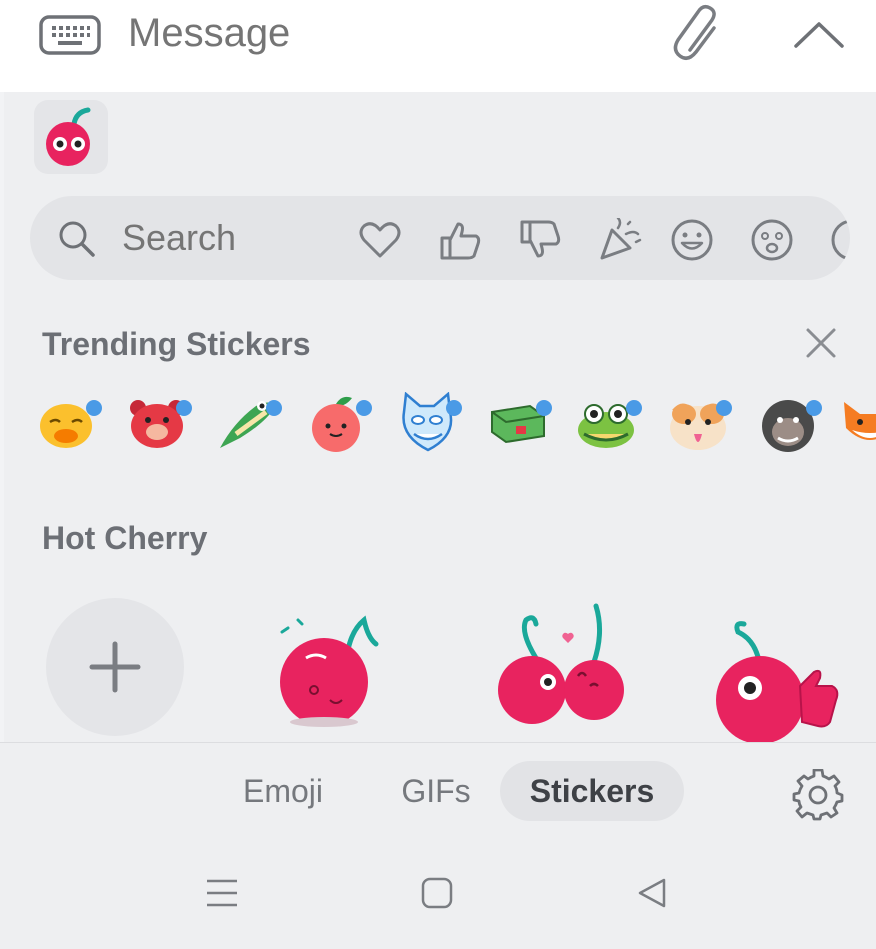 The image size is (876, 949). What do you see at coordinates (609, 424) in the screenshot?
I see `sticker-frog` at bounding box center [609, 424].